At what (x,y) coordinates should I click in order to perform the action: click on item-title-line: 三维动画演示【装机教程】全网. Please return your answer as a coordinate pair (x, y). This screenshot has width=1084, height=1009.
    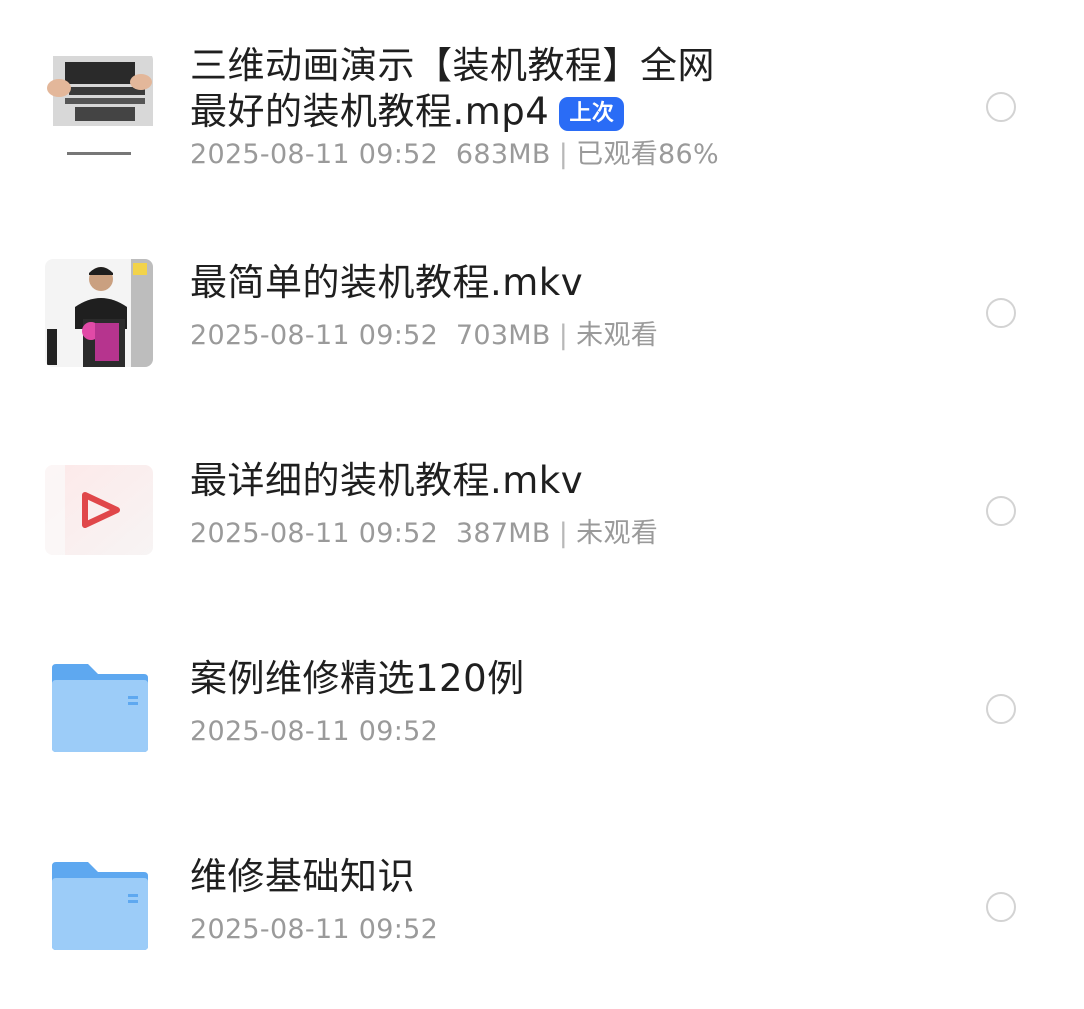
    Looking at the image, I should click on (452, 65).